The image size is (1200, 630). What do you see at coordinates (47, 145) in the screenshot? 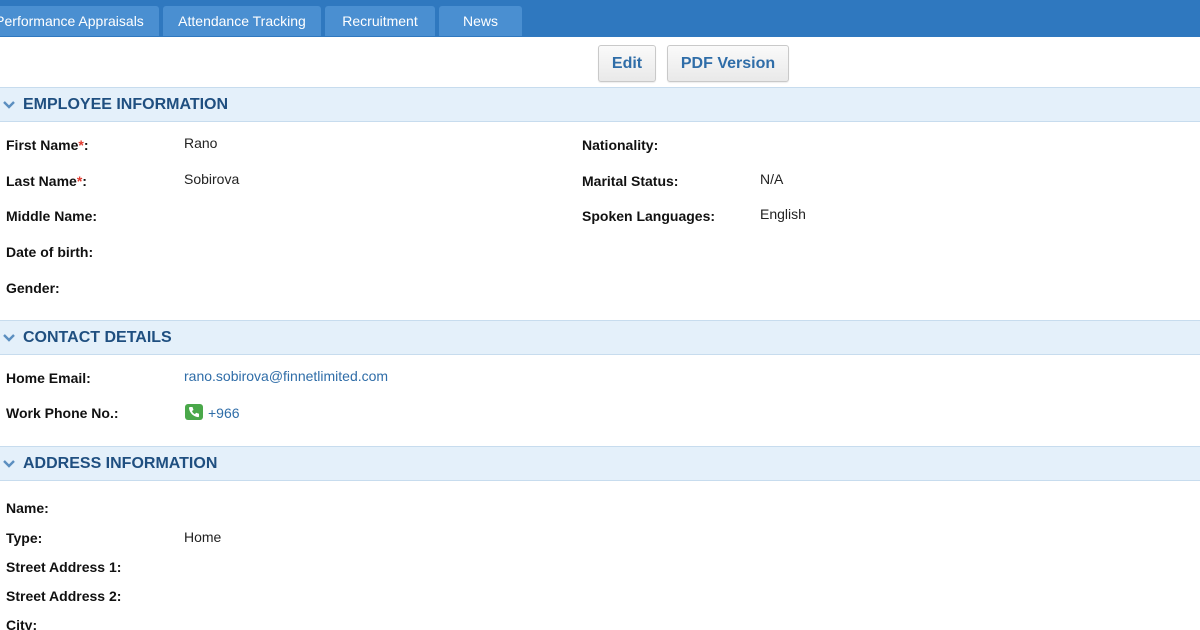
I see `first-name-label: First Name*:` at bounding box center [47, 145].